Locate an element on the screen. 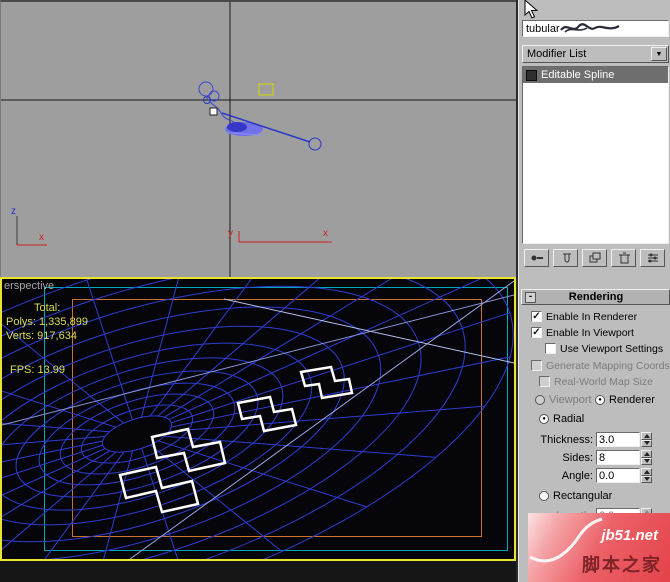  angle-spinner is located at coordinates (646, 475).